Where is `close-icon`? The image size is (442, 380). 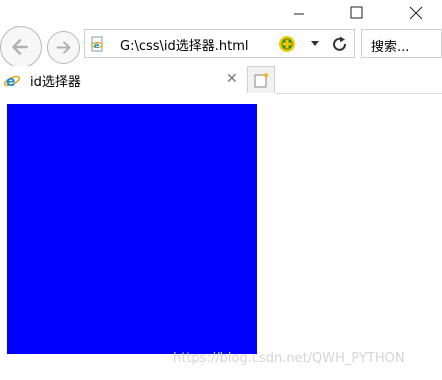 close-icon is located at coordinates (416, 13).